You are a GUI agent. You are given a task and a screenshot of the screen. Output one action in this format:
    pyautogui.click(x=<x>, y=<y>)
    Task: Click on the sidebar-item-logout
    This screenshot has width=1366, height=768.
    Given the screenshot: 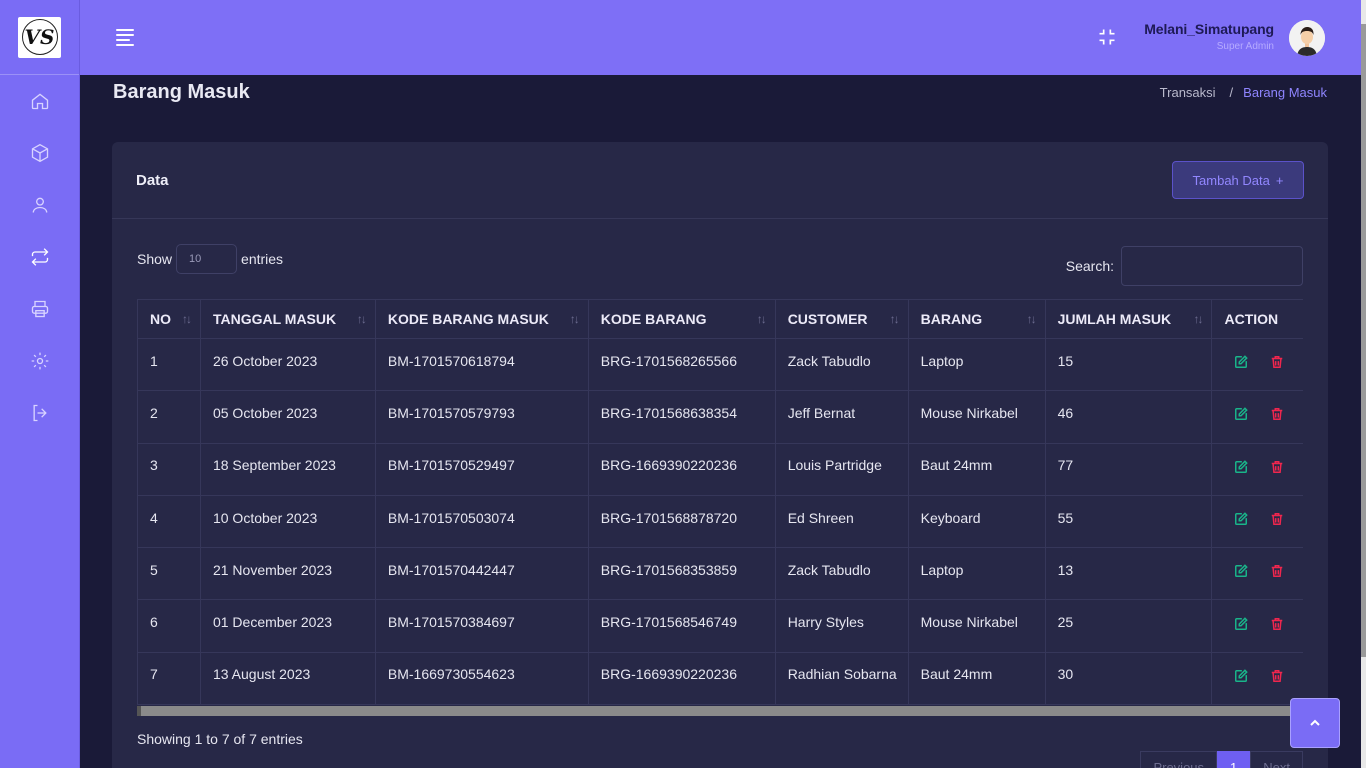 What is the action you would take?
    pyautogui.click(x=39, y=413)
    